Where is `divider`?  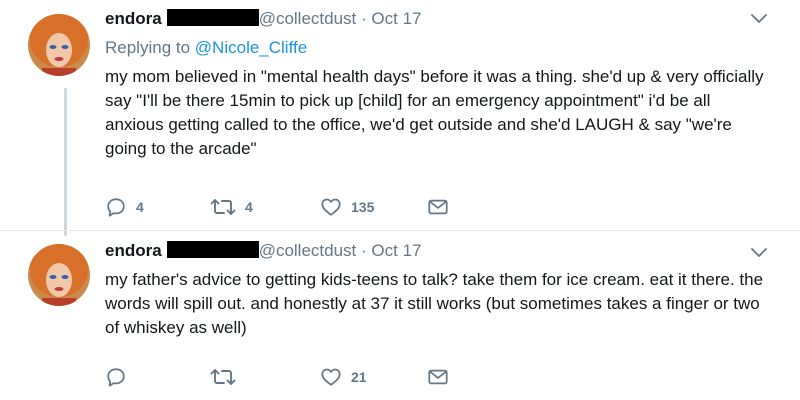 divider is located at coordinates (400, 230).